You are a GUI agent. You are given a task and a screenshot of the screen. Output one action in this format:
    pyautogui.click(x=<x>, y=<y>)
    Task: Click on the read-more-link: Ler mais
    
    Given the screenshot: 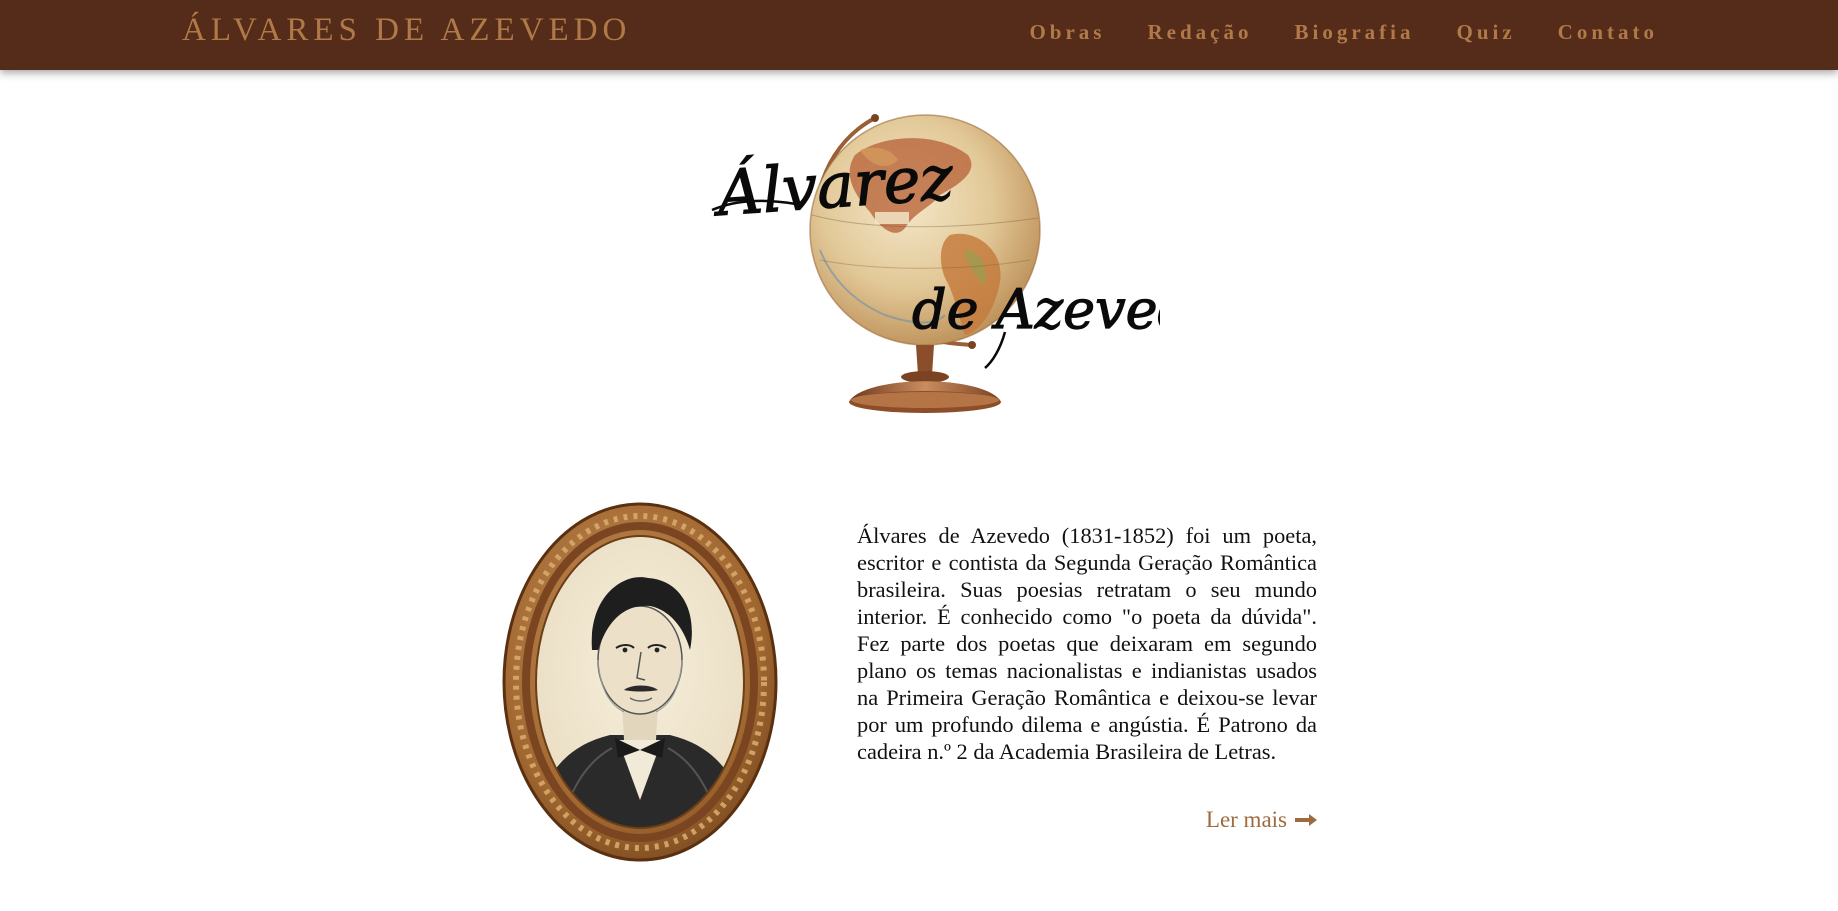 What is the action you would take?
    pyautogui.click(x=1228, y=820)
    